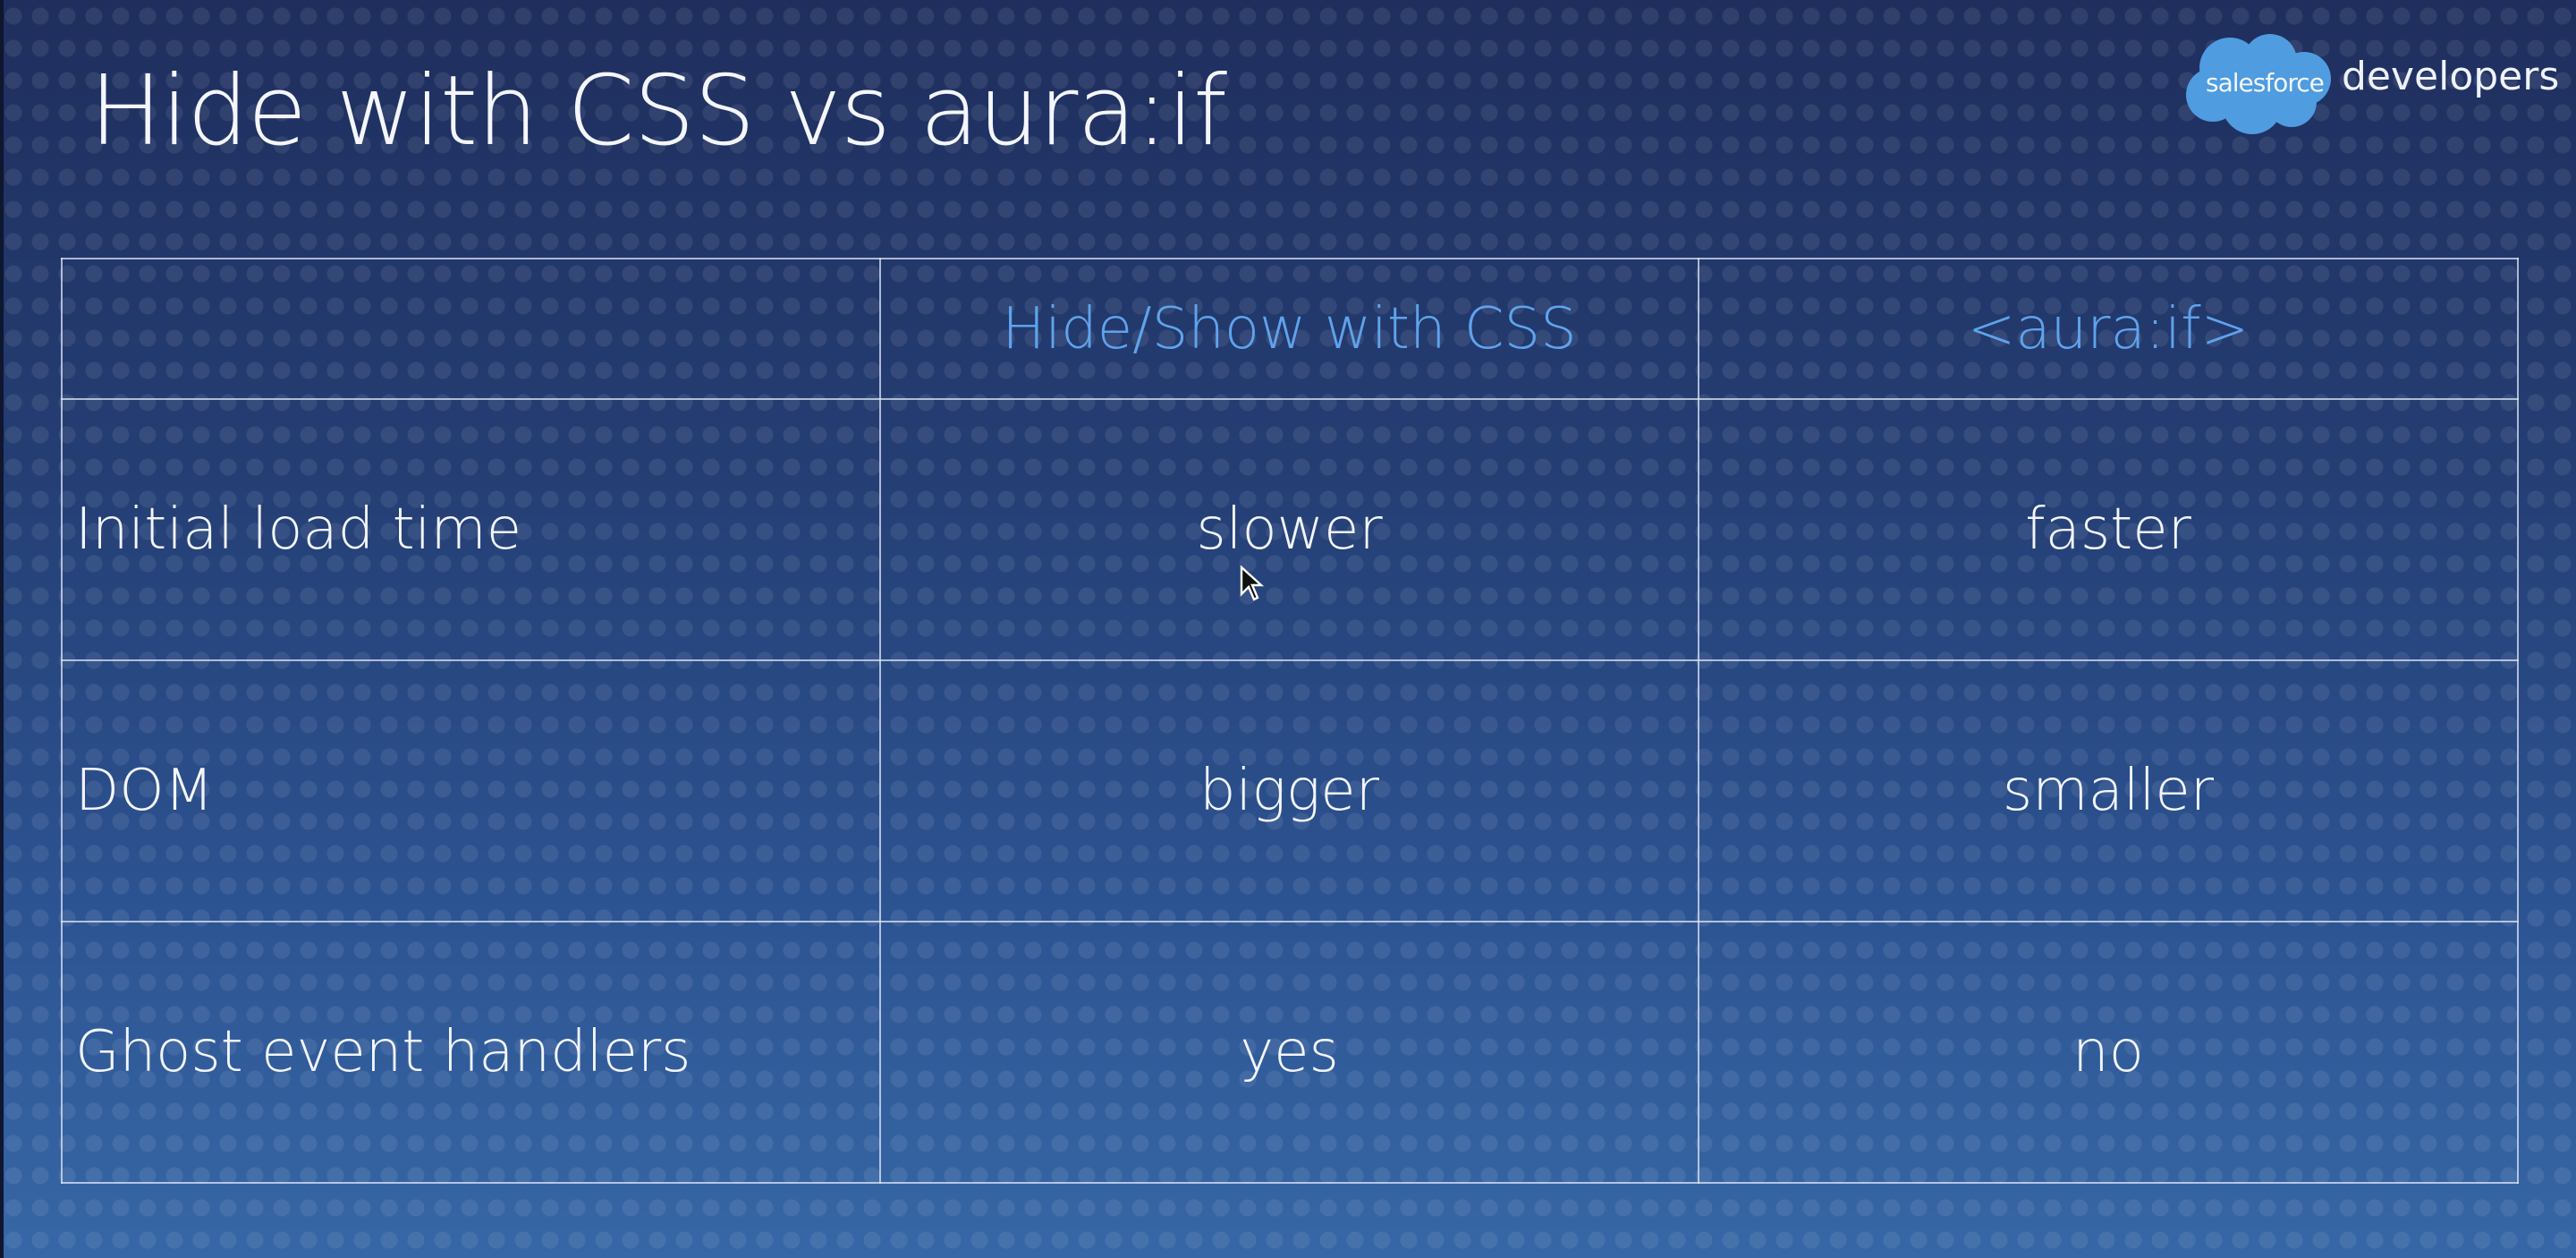 The width and height of the screenshot is (2576, 1258). I want to click on slide-title: Hide with CSS vs aura:if, so click(658, 111).